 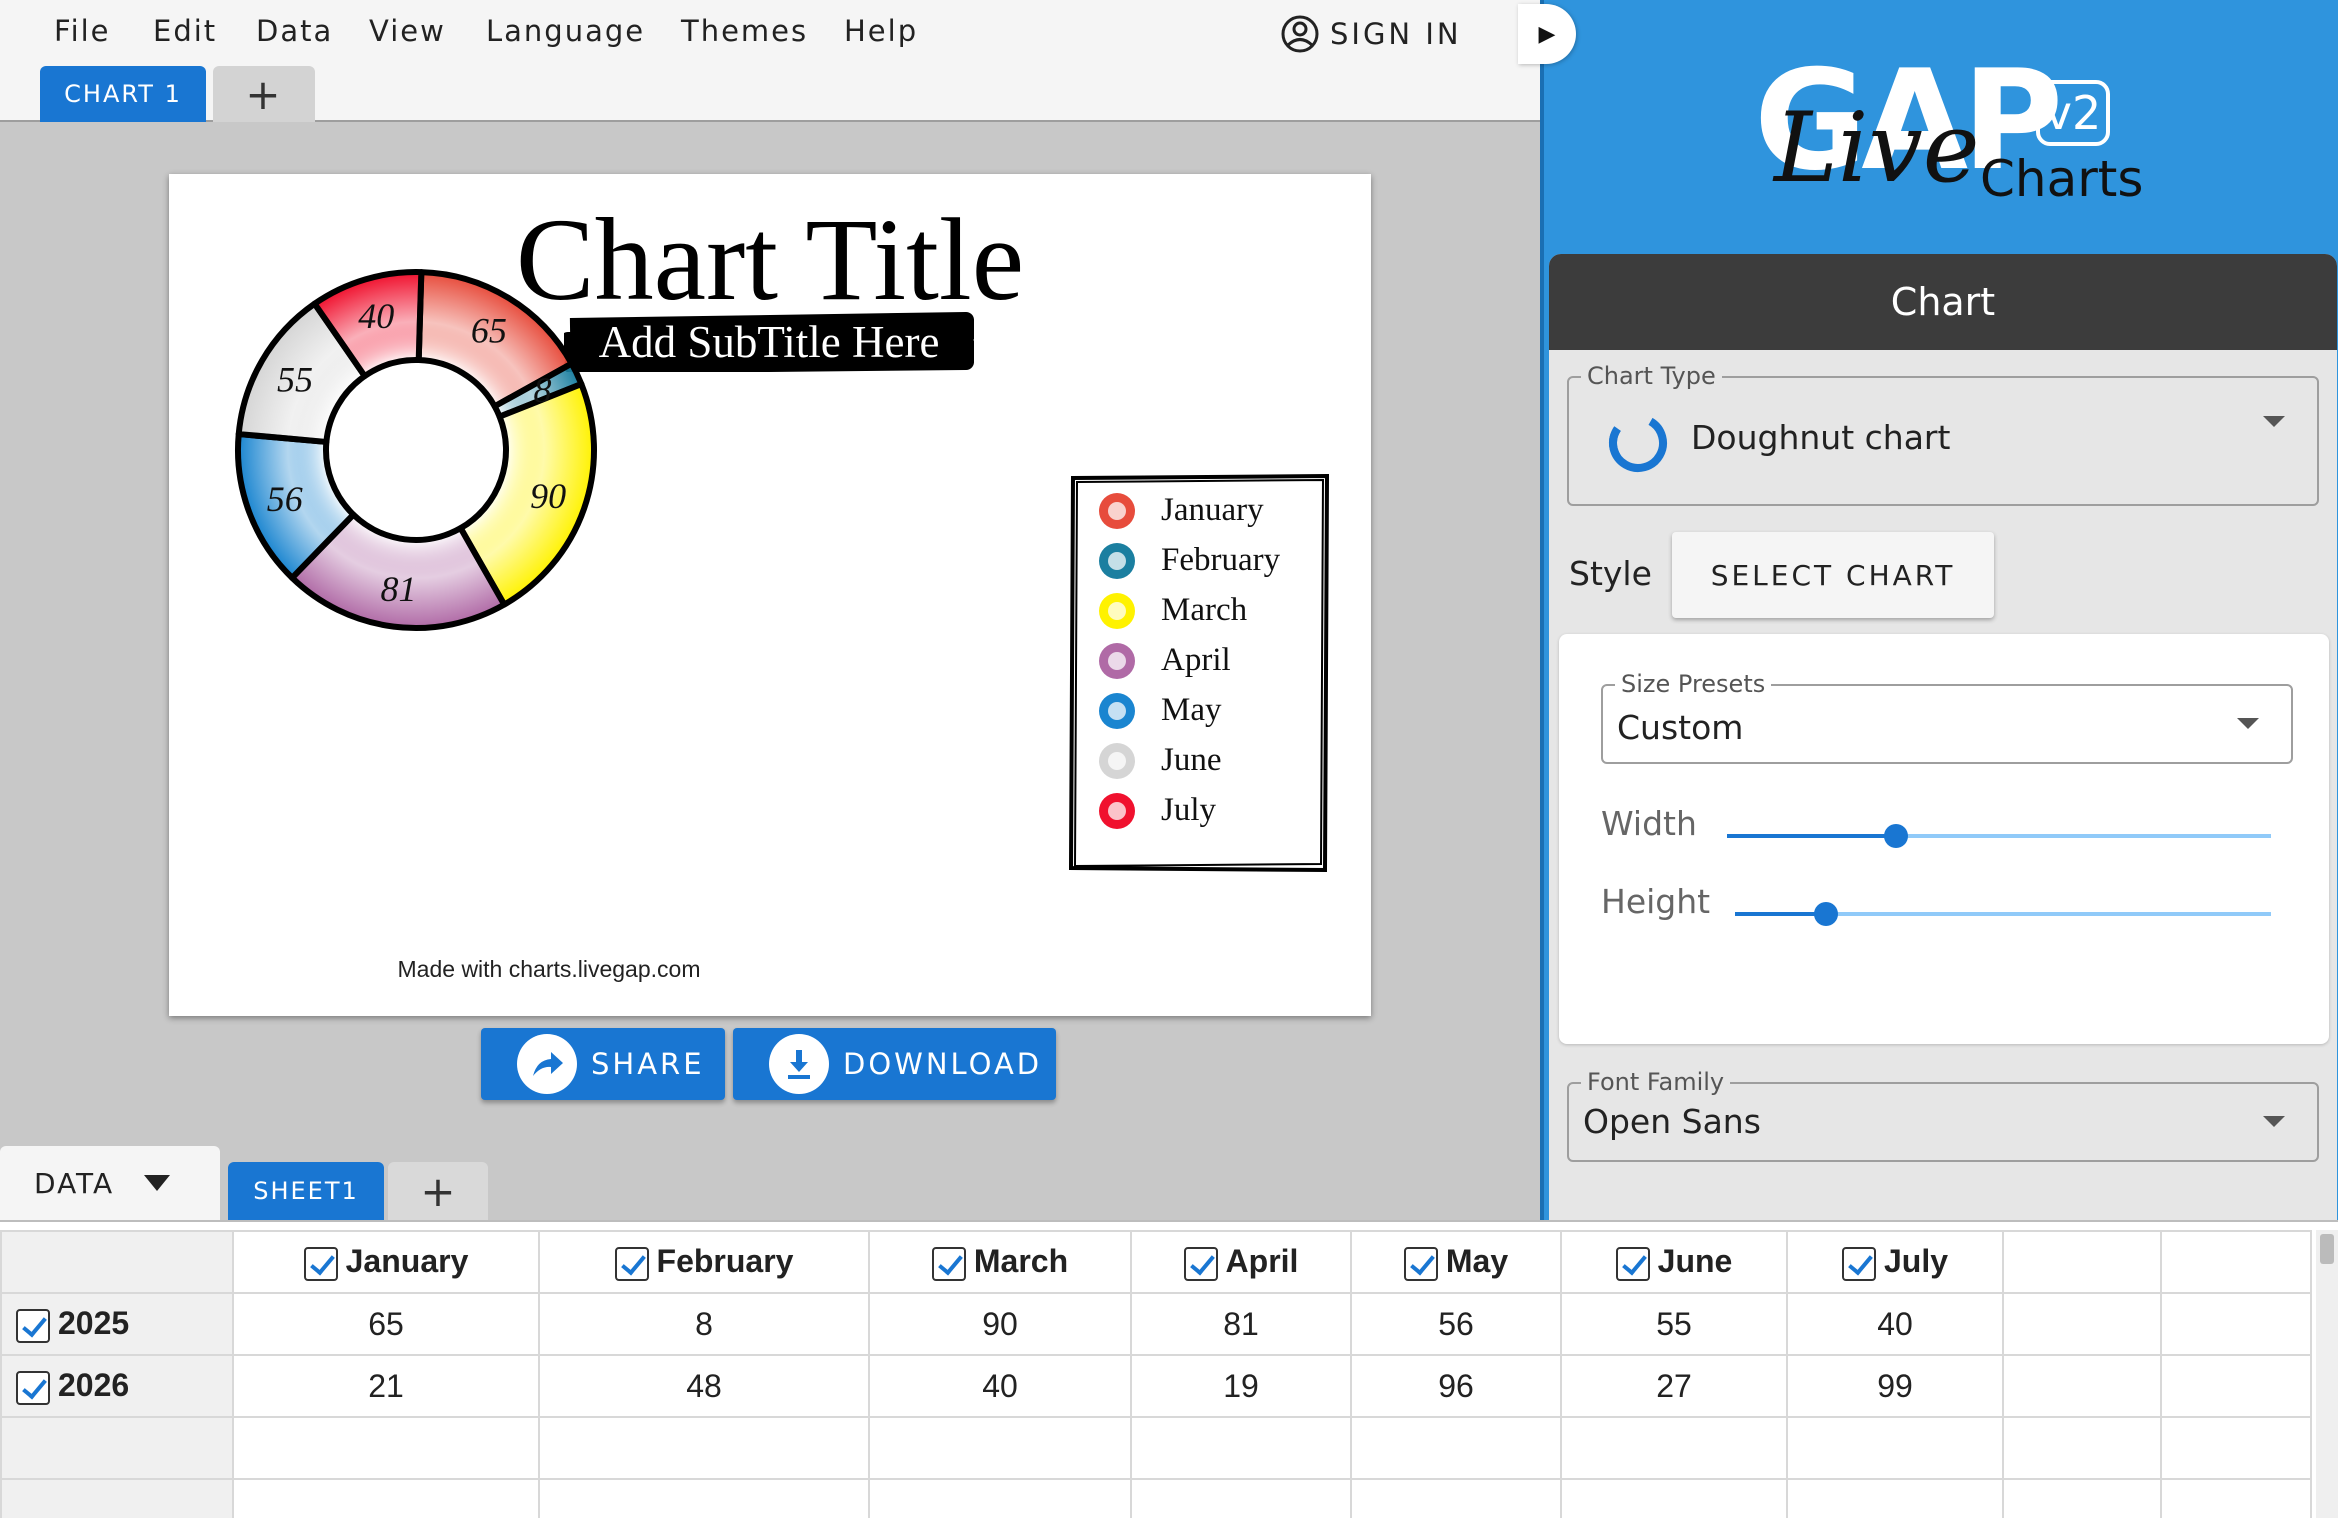 What do you see at coordinates (799, 1064) in the screenshot?
I see `download-icon` at bounding box center [799, 1064].